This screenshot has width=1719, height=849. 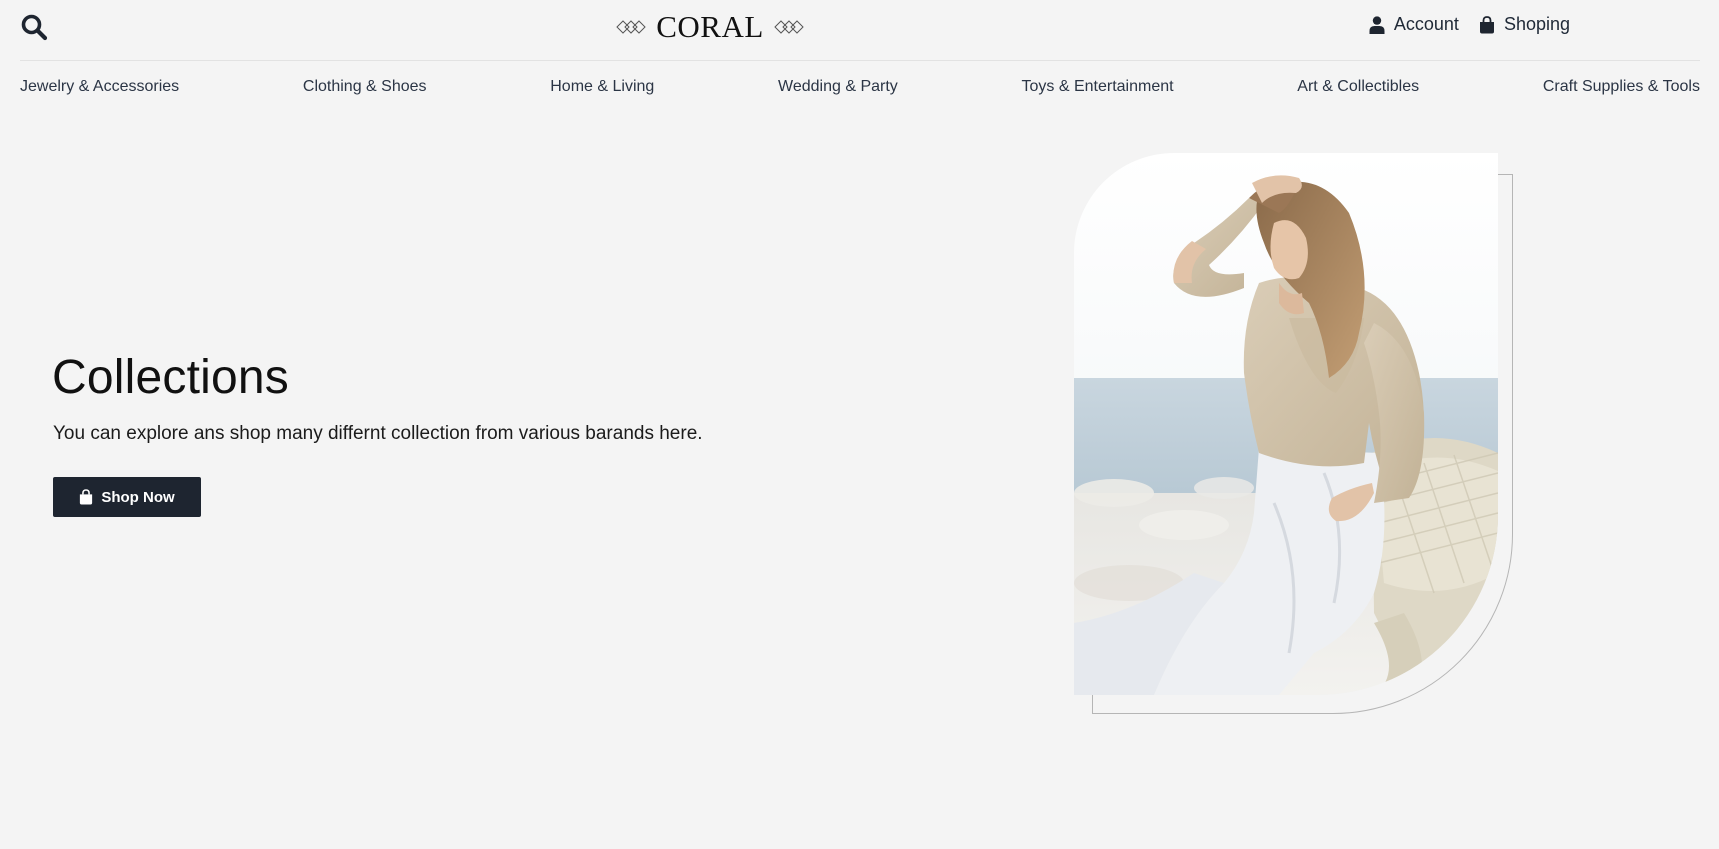 I want to click on nav-item-clothing-shoes: Clothing & Shoes, so click(x=365, y=87).